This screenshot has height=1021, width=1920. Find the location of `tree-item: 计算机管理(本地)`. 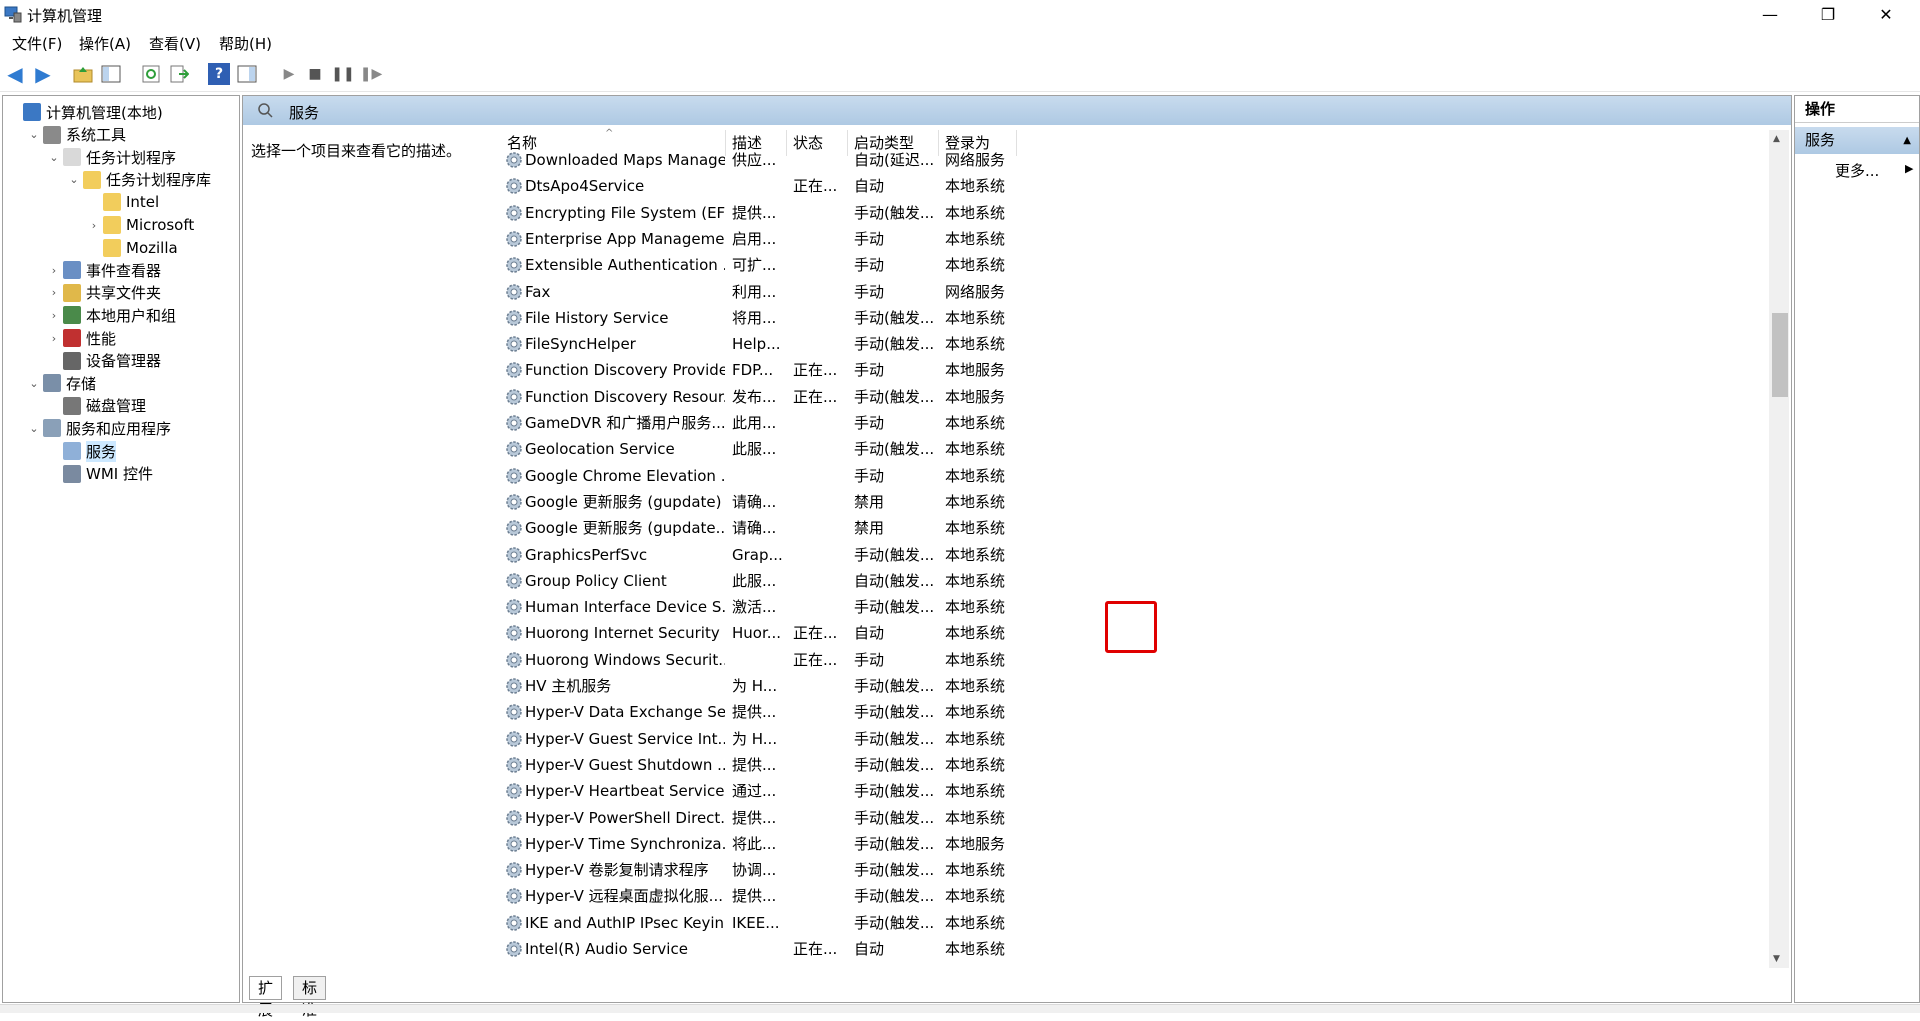

tree-item: 计算机管理(本地) is located at coordinates (85, 112).